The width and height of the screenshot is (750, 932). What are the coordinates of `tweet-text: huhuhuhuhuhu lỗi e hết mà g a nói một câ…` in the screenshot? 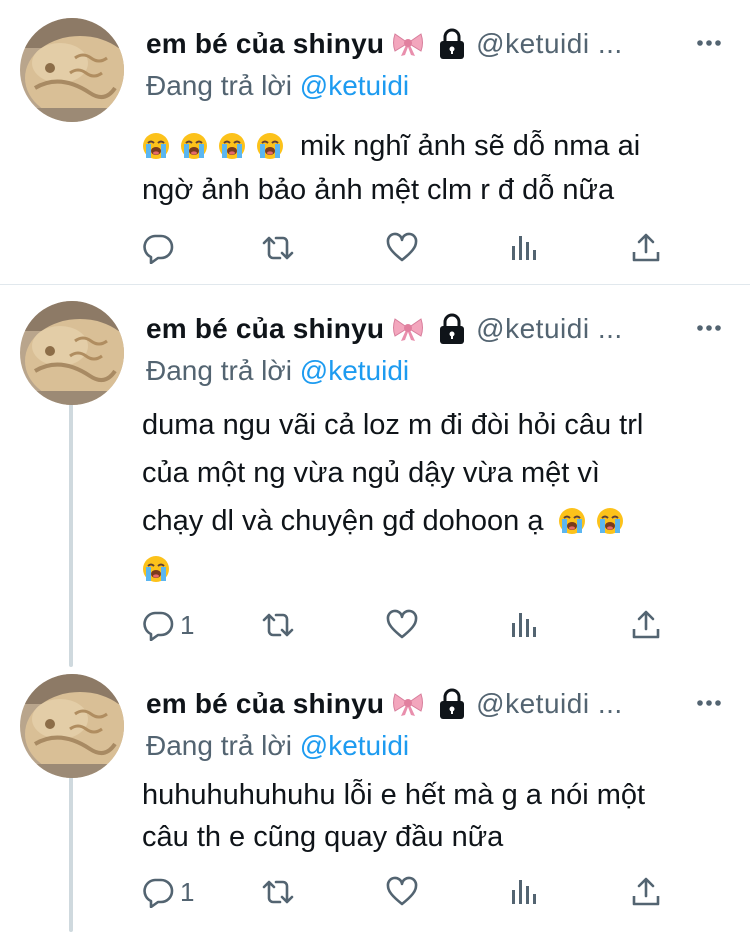 It's located at (432, 816).